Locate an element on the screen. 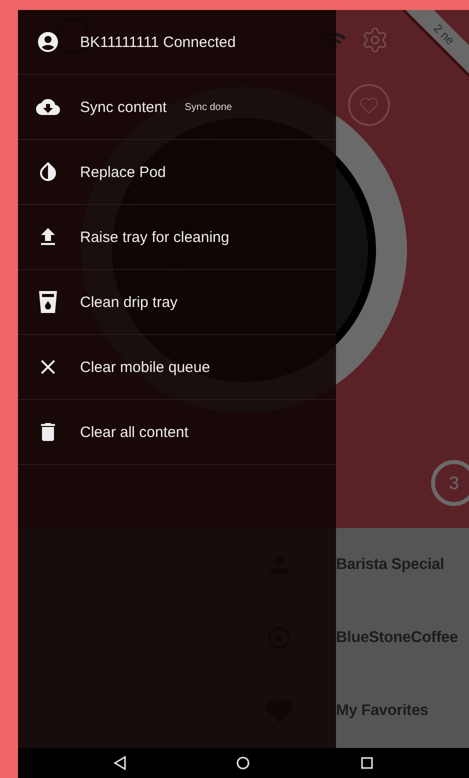  count-badge: 3 is located at coordinates (450, 483).